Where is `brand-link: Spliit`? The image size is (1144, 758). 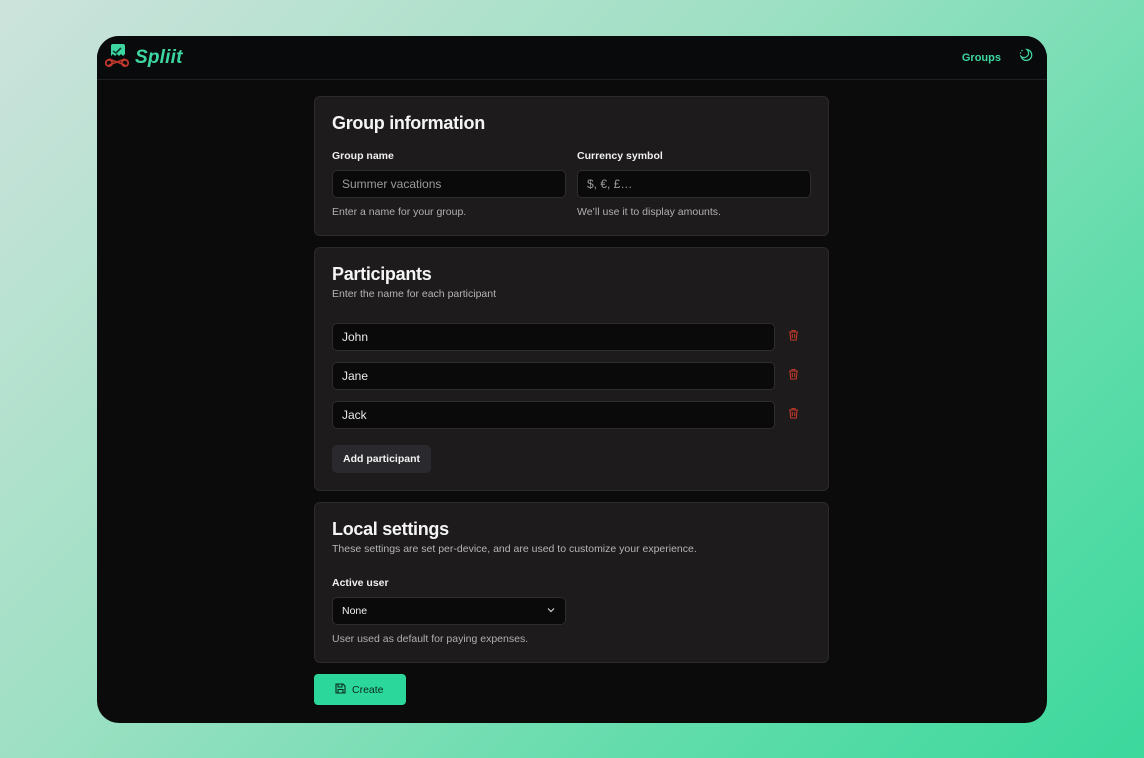
brand-link: Spliit is located at coordinates (143, 57).